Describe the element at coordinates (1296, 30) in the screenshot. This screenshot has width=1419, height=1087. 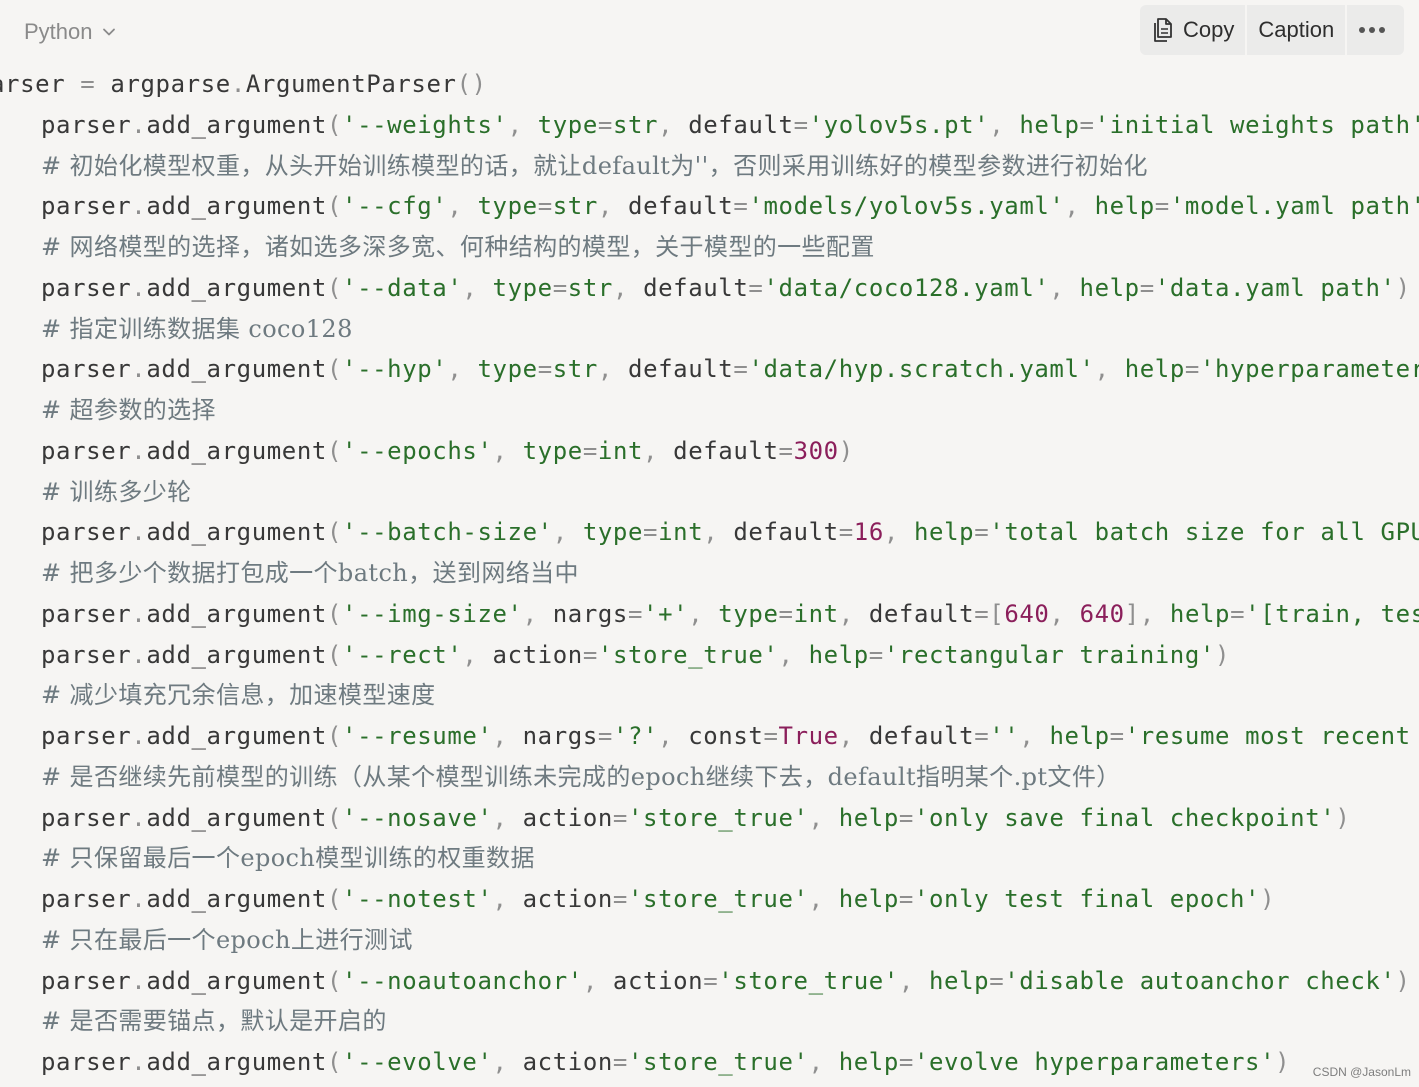
I see `caption-button: Caption` at that location.